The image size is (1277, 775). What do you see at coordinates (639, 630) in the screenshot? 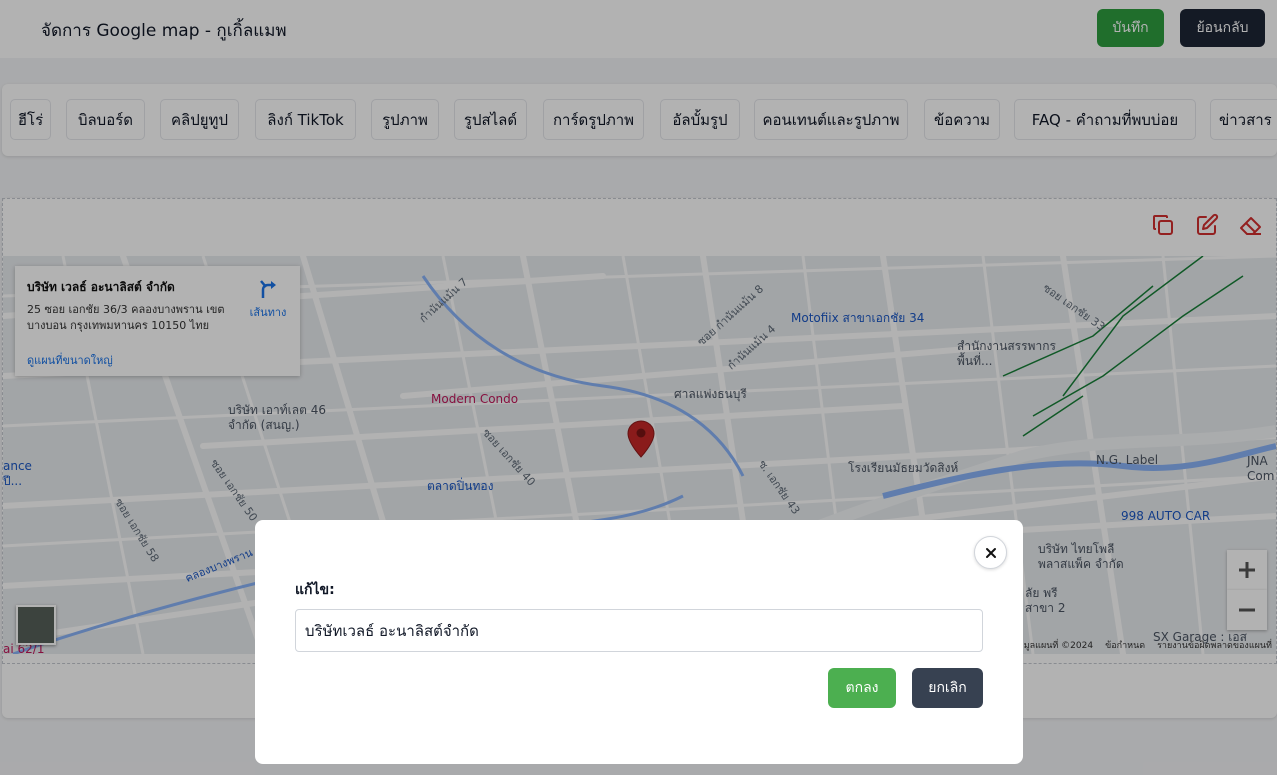
I see `edit-text-input` at bounding box center [639, 630].